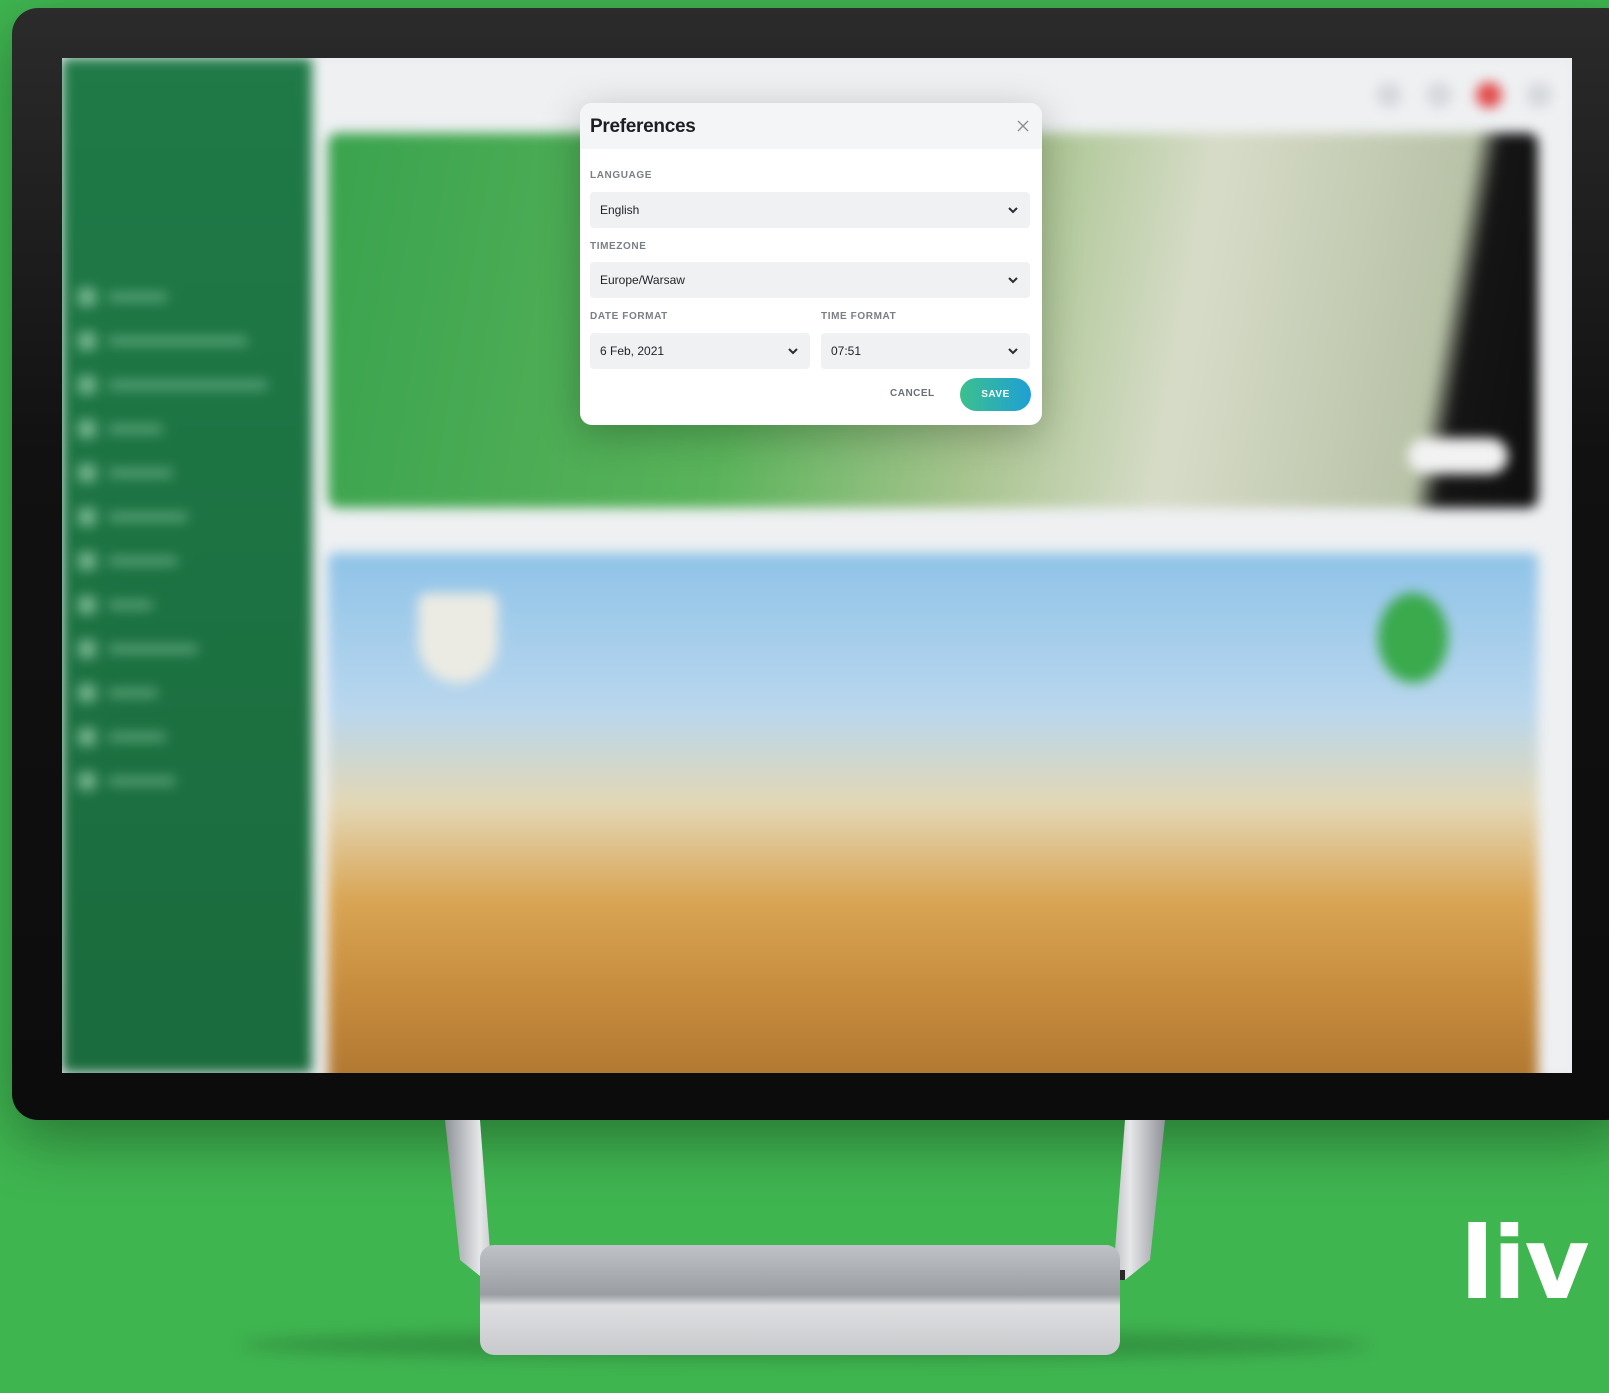 This screenshot has width=1609, height=1393. Describe the element at coordinates (642, 280) in the screenshot. I see `timezone-value: Europe/Warsaw` at that location.